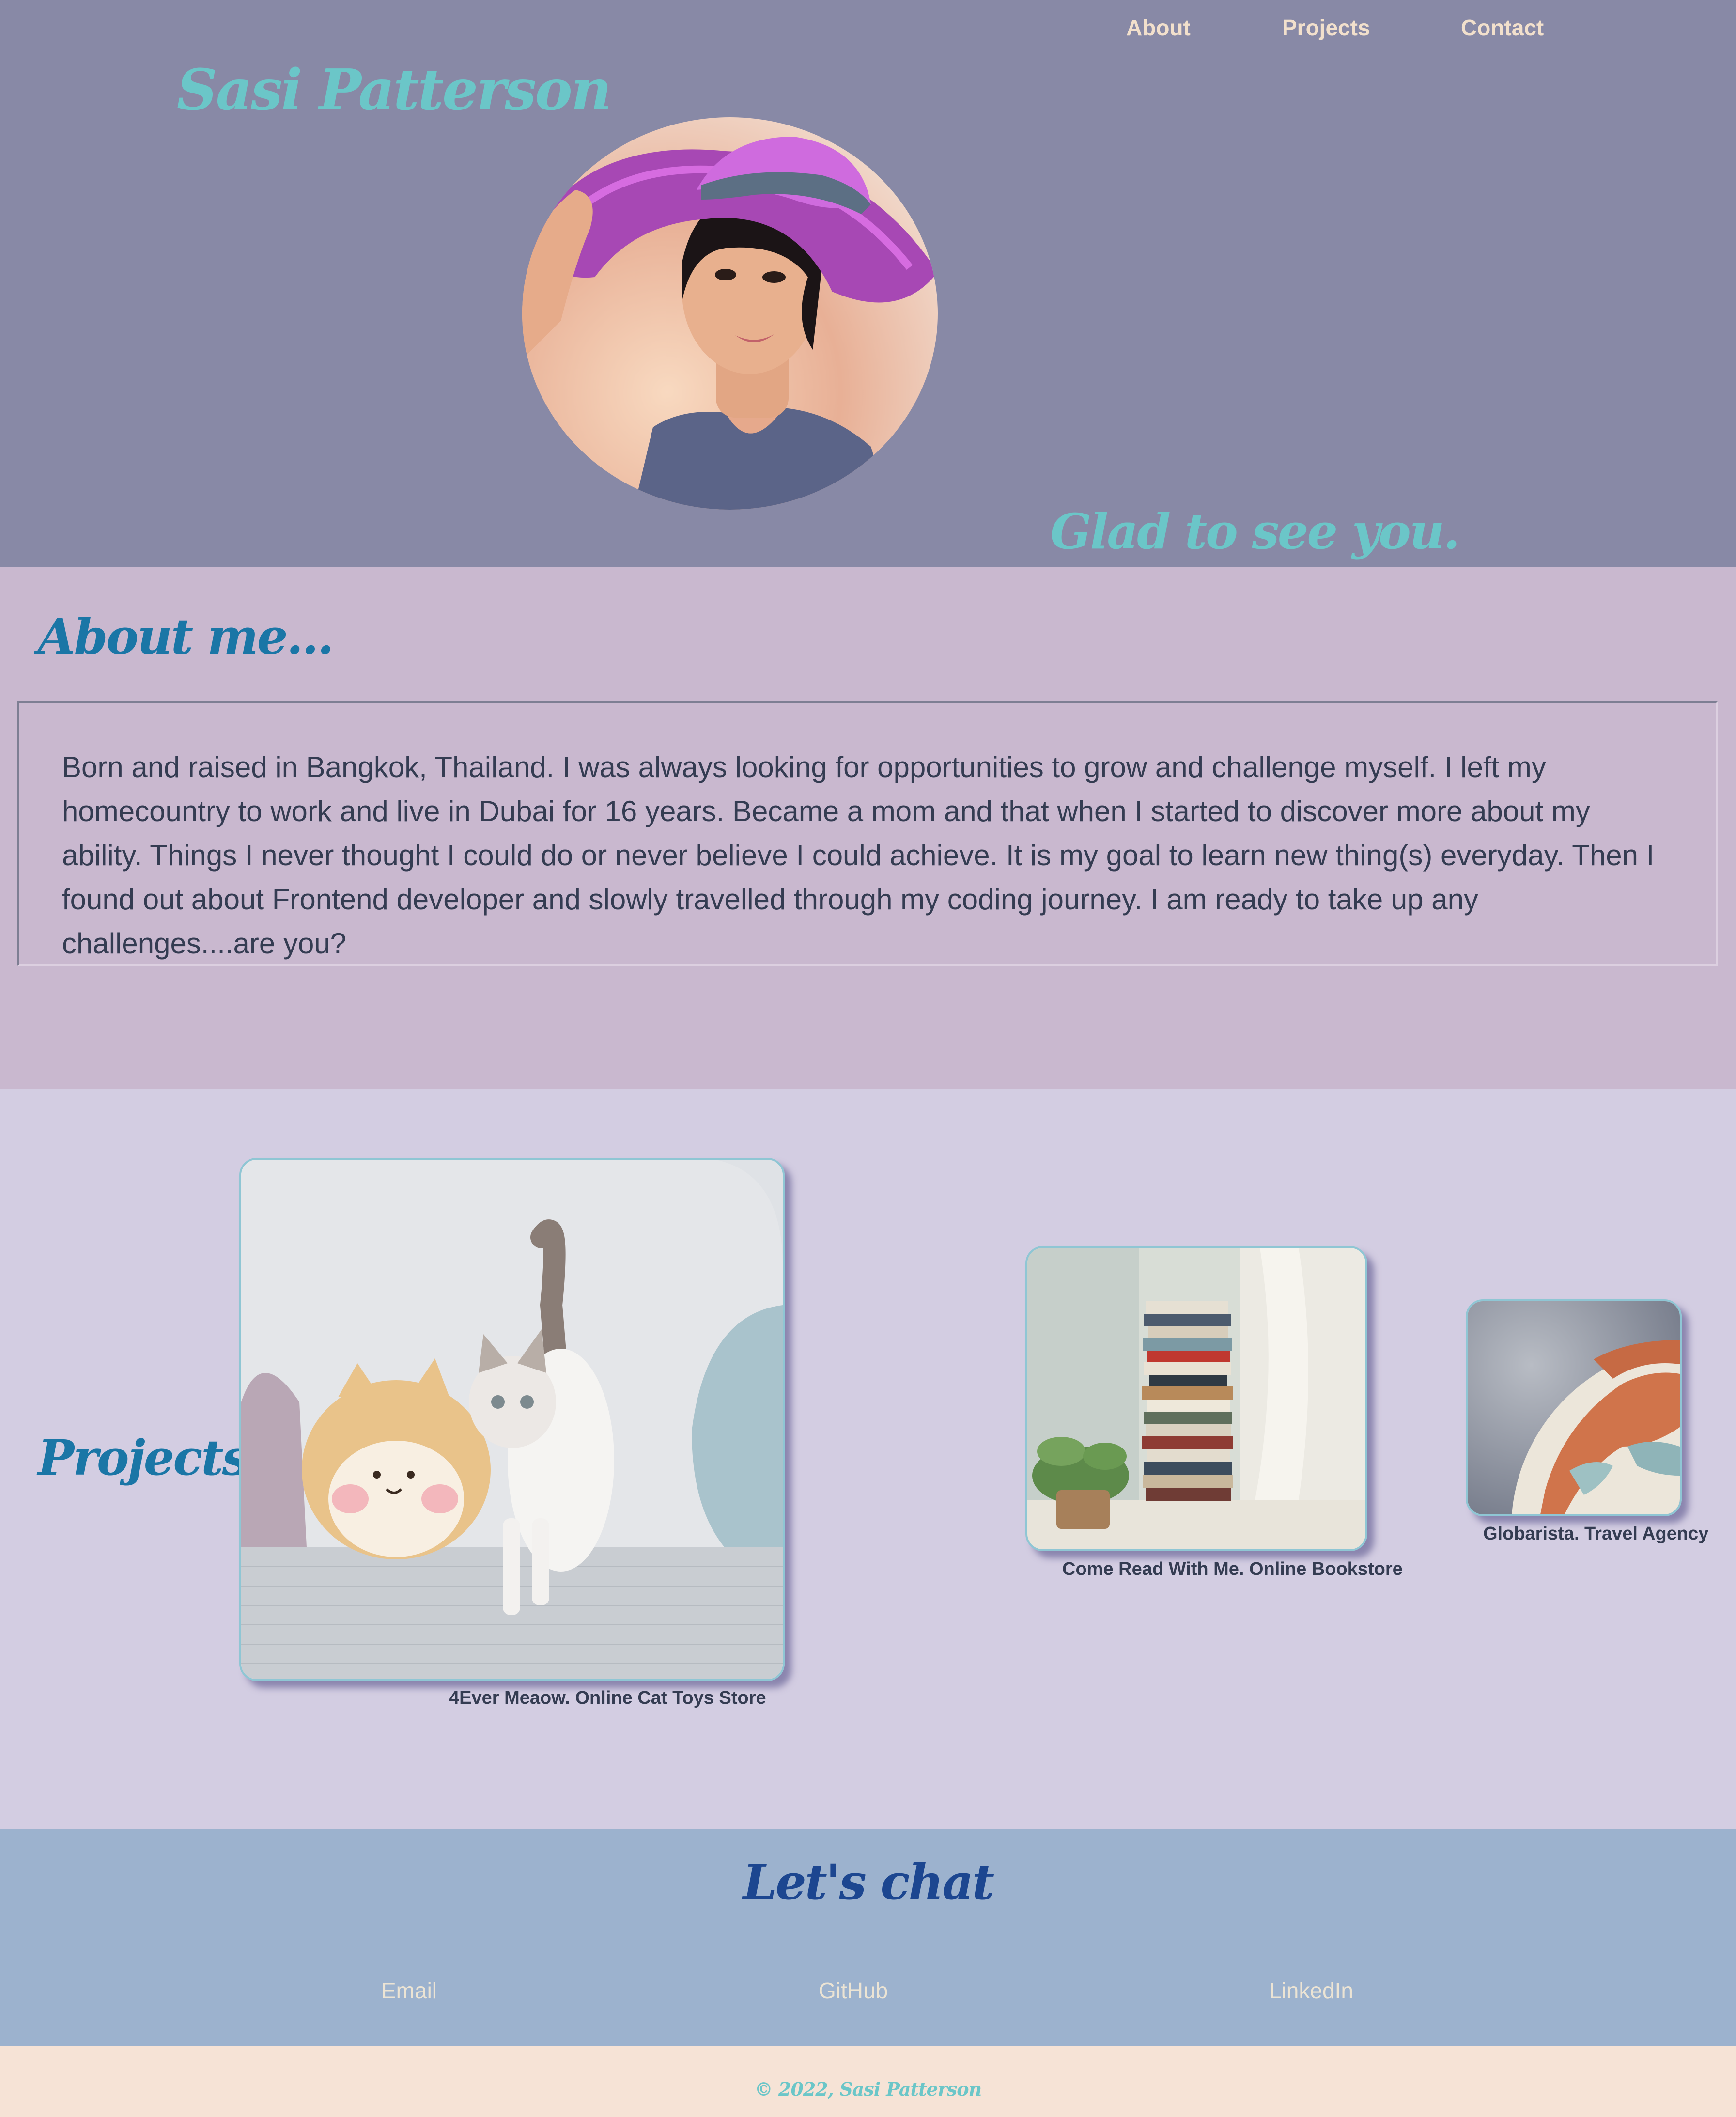  I want to click on nav-contact-link: Contact, so click(1502, 28).